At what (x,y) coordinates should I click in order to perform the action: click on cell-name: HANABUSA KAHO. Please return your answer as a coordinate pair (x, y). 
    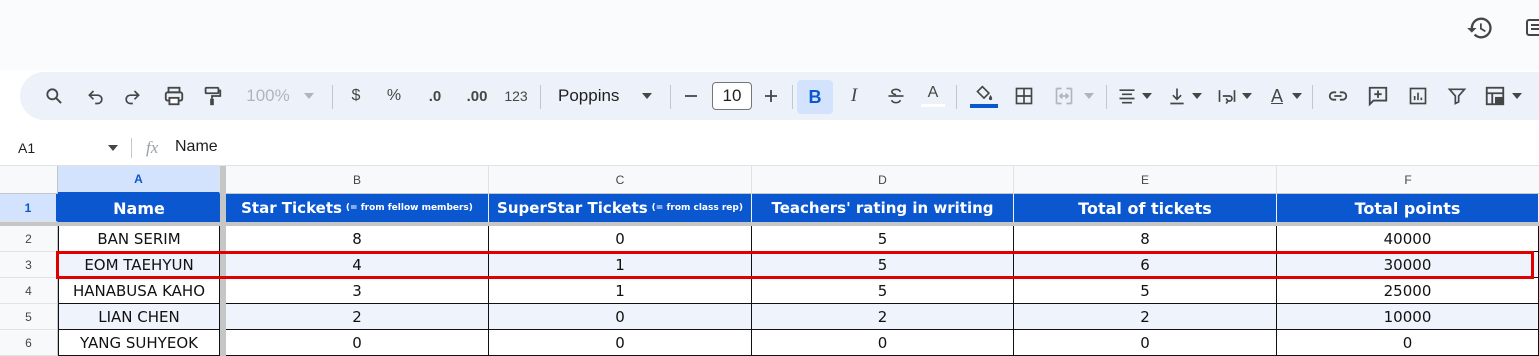
    Looking at the image, I should click on (139, 291).